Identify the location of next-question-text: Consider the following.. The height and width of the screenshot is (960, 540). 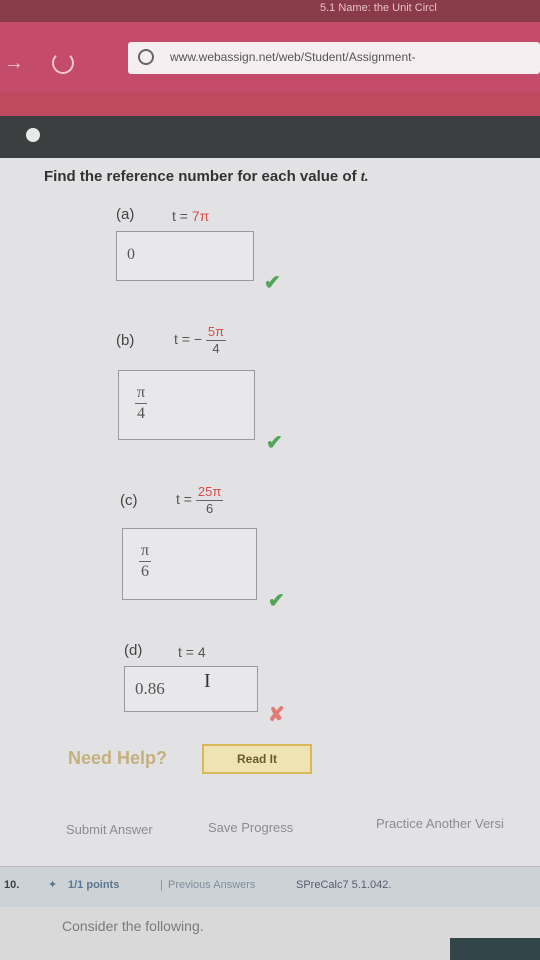
(133, 926).